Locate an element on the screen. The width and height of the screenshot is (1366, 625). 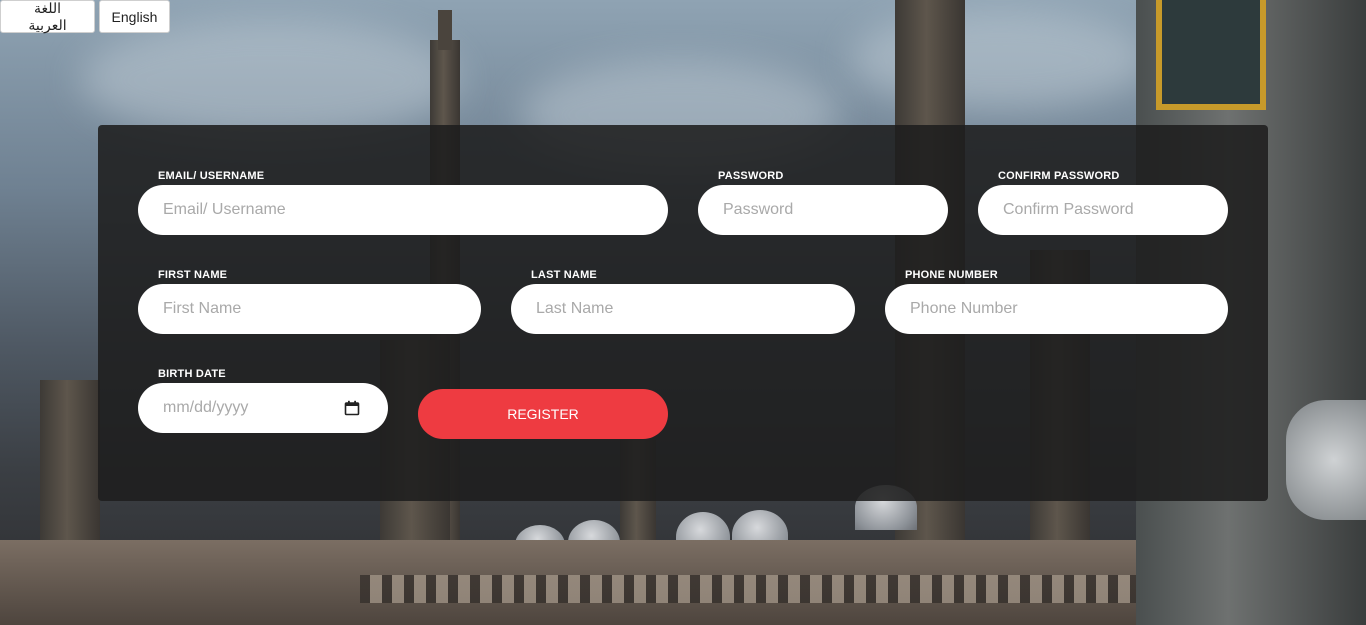
confirm-password-input: Confirm Password is located at coordinates (1103, 210).